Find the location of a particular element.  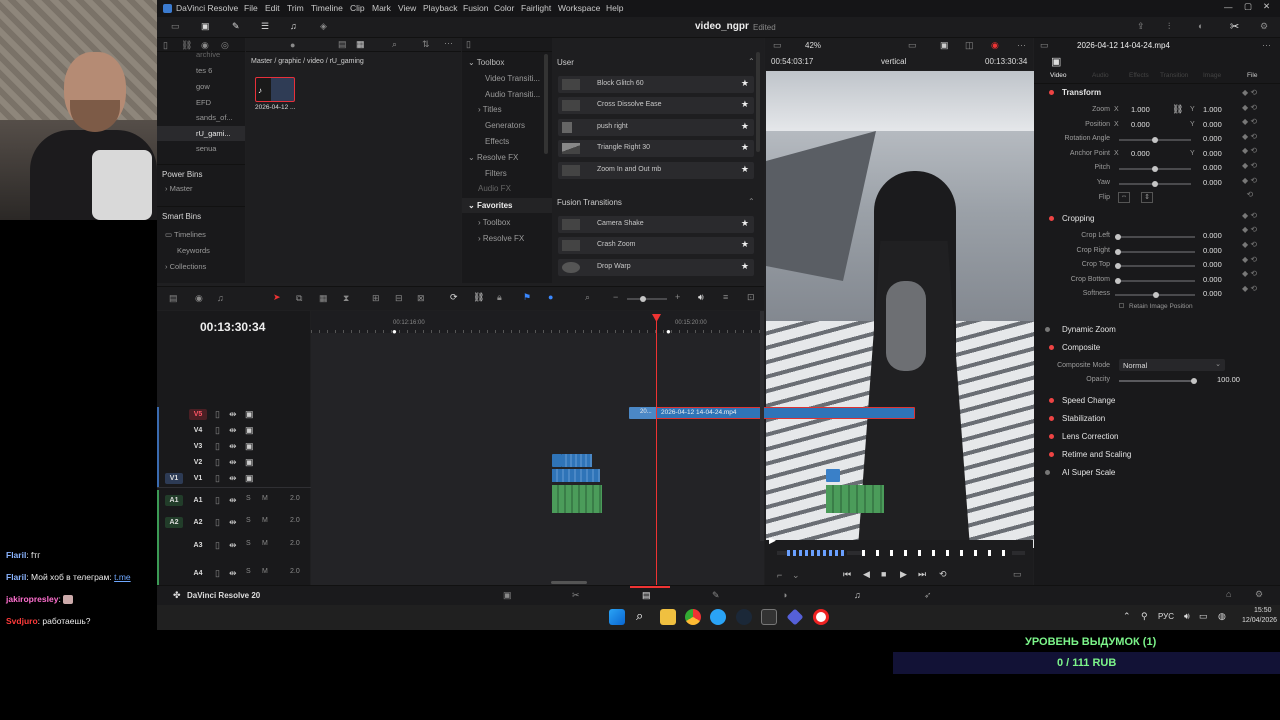

transform-header: Transform is located at coordinates (1081, 92).